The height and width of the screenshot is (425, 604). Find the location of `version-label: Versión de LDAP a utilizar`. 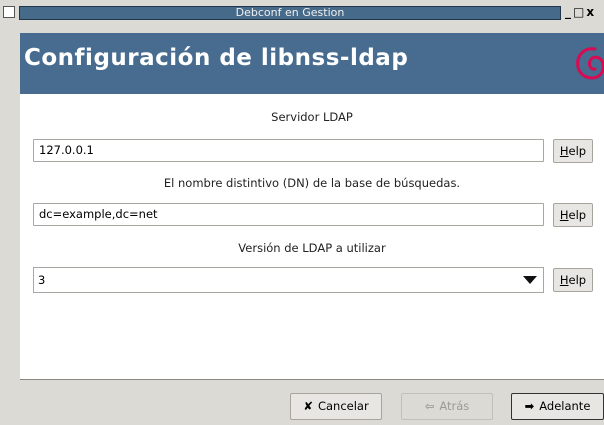

version-label: Versión de LDAP a utilizar is located at coordinates (312, 248).